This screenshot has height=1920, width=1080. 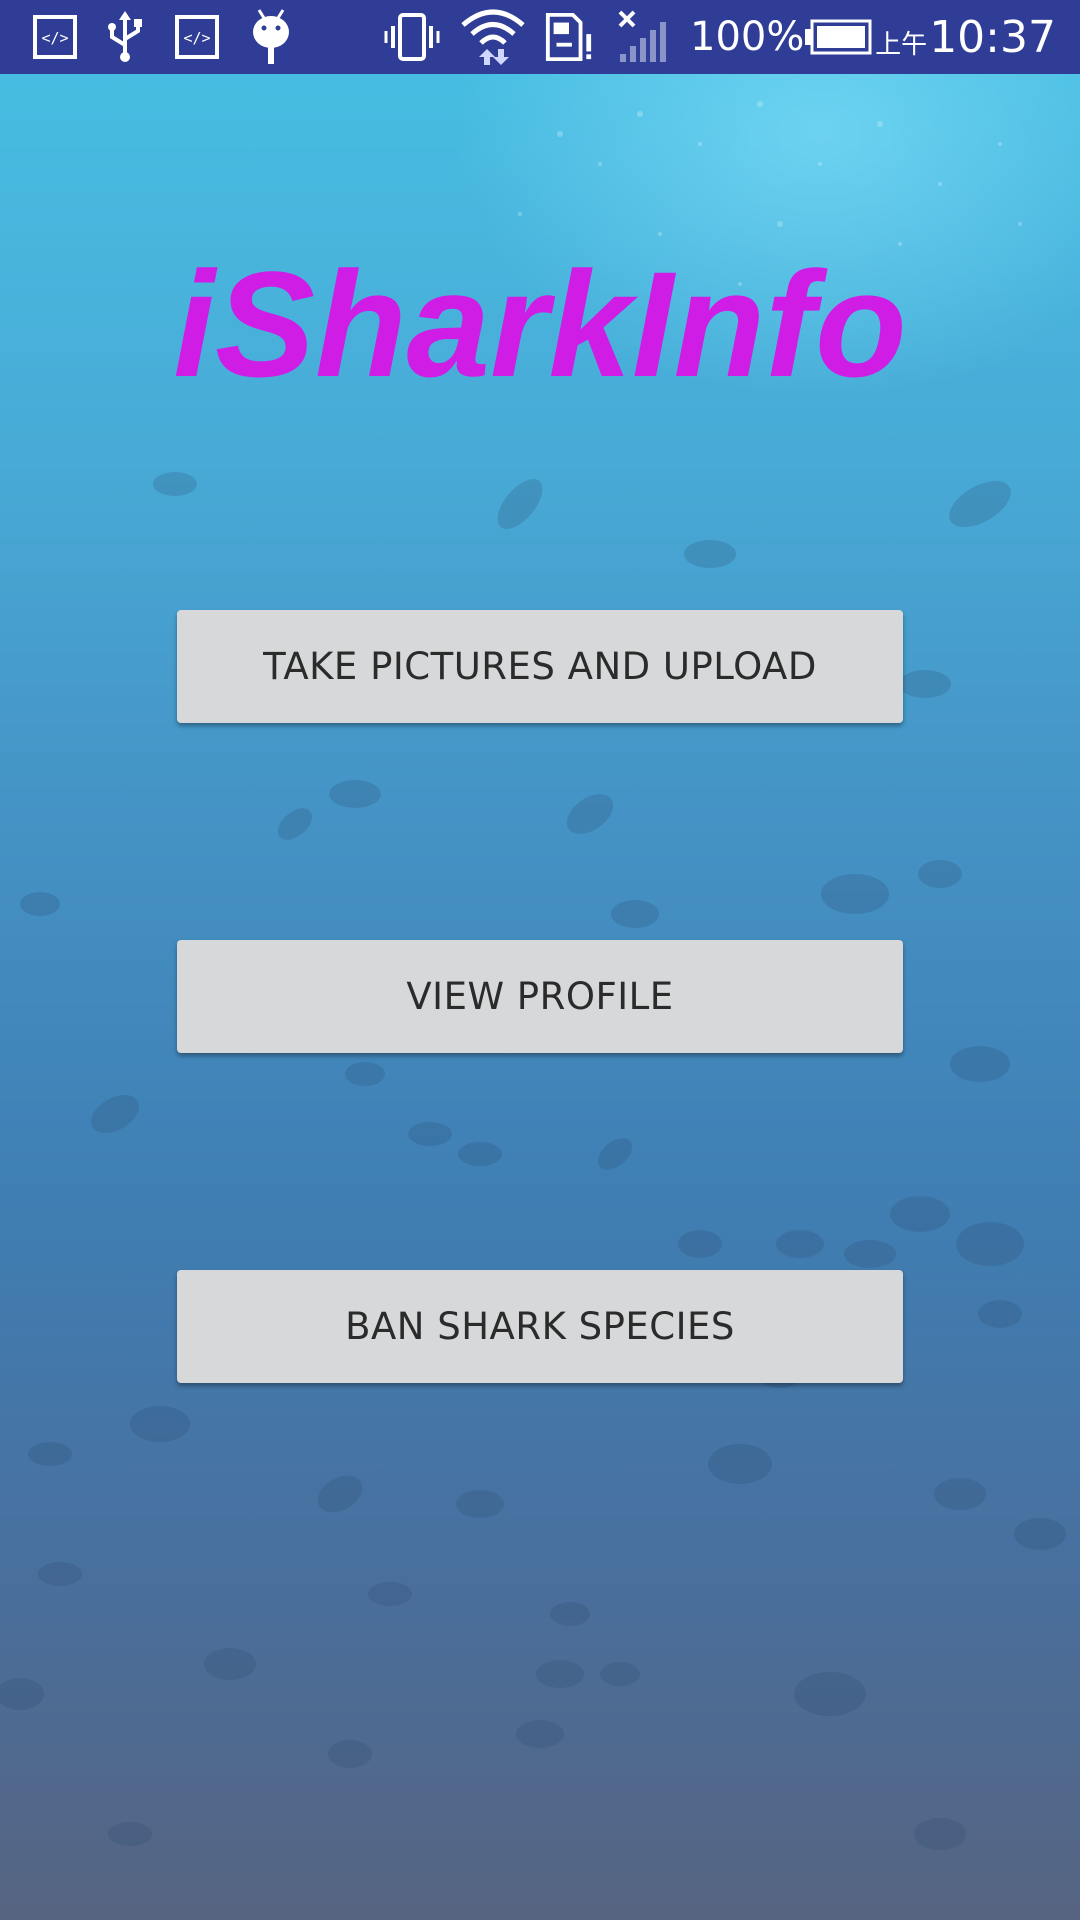 I want to click on status-clock: 上午 10:37, so click(x=965, y=37).